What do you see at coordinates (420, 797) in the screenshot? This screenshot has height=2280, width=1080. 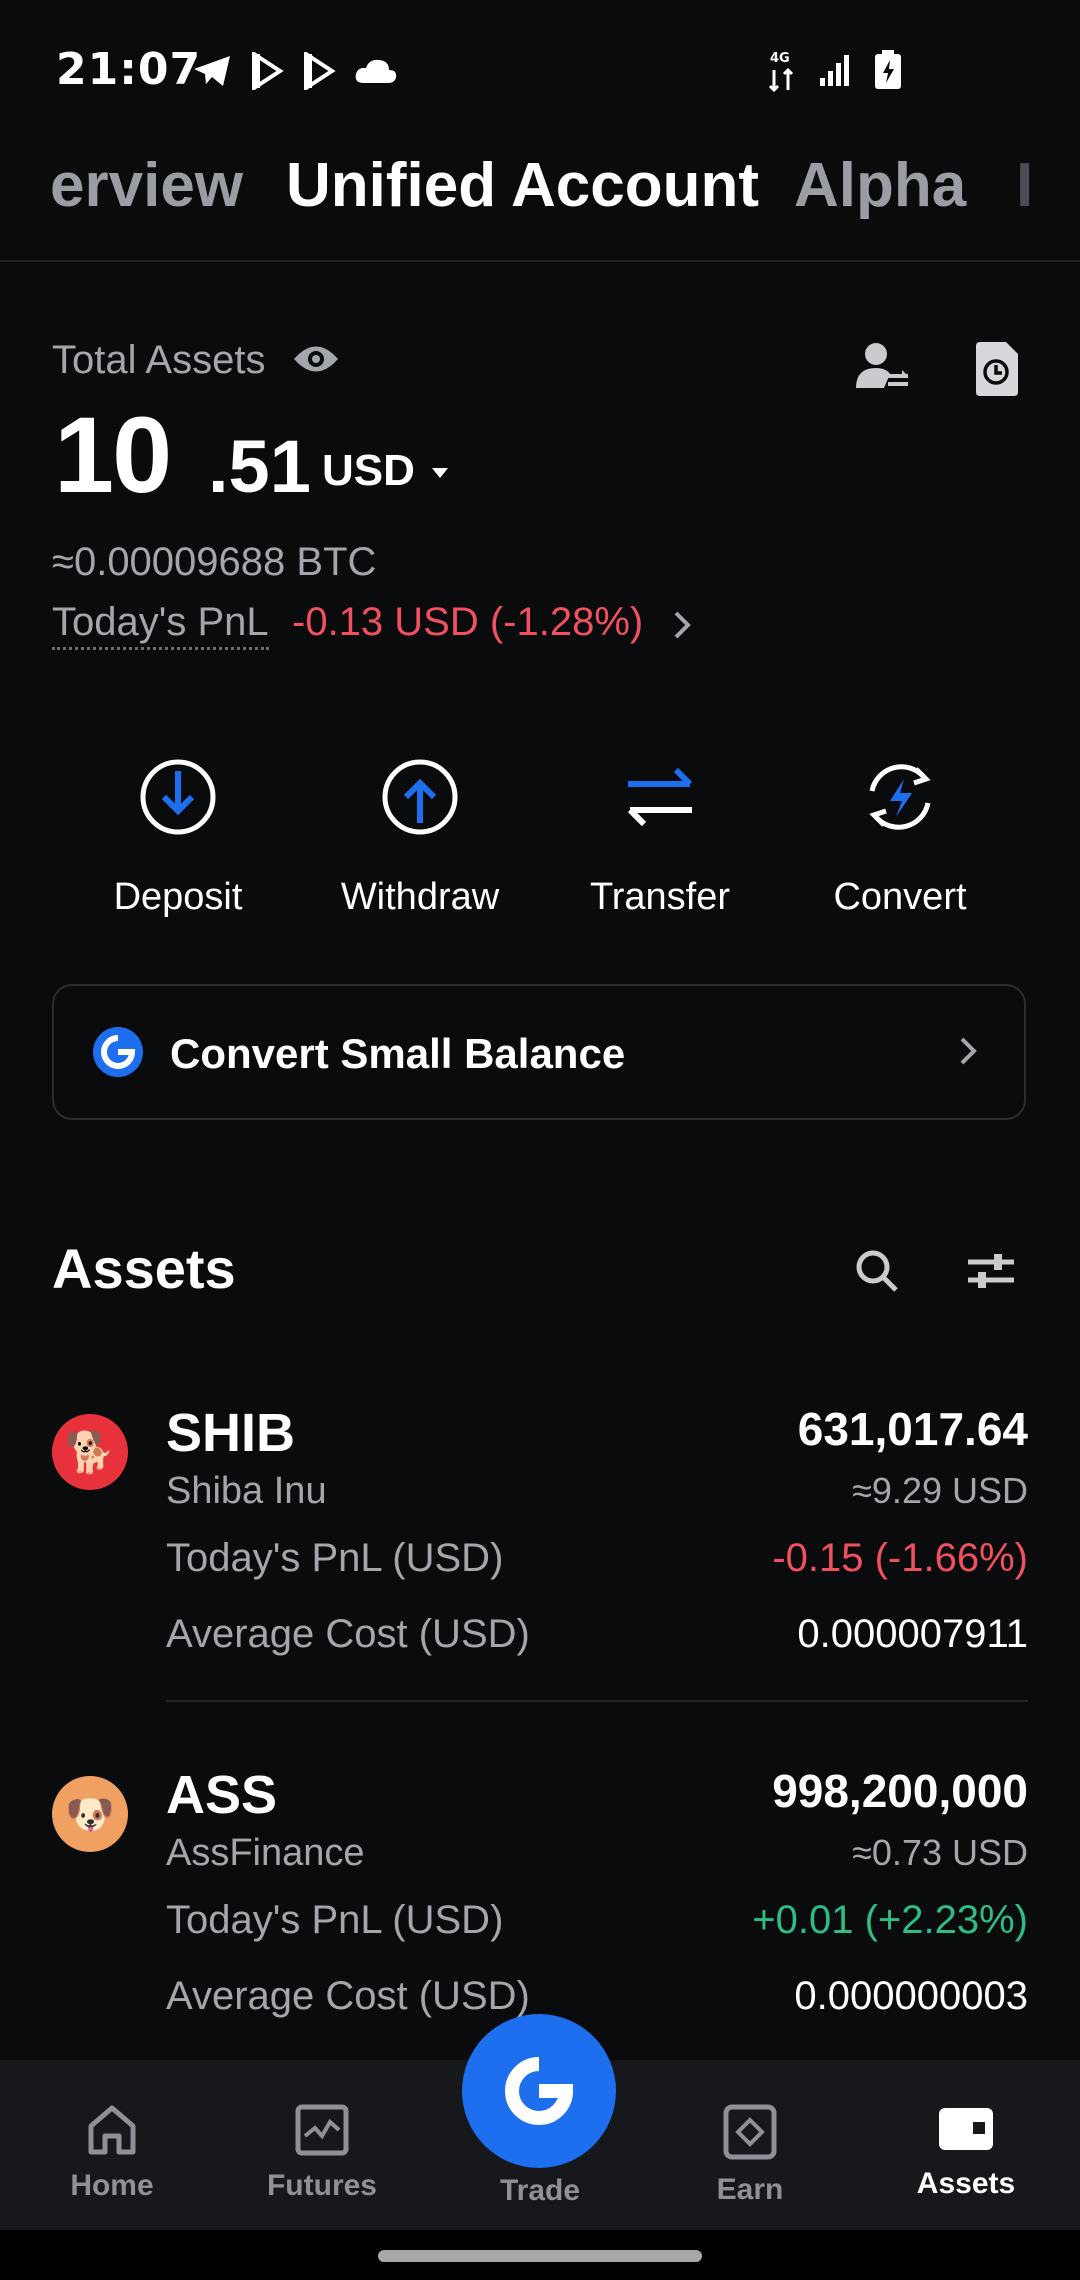 I see `withdraw-icon` at bounding box center [420, 797].